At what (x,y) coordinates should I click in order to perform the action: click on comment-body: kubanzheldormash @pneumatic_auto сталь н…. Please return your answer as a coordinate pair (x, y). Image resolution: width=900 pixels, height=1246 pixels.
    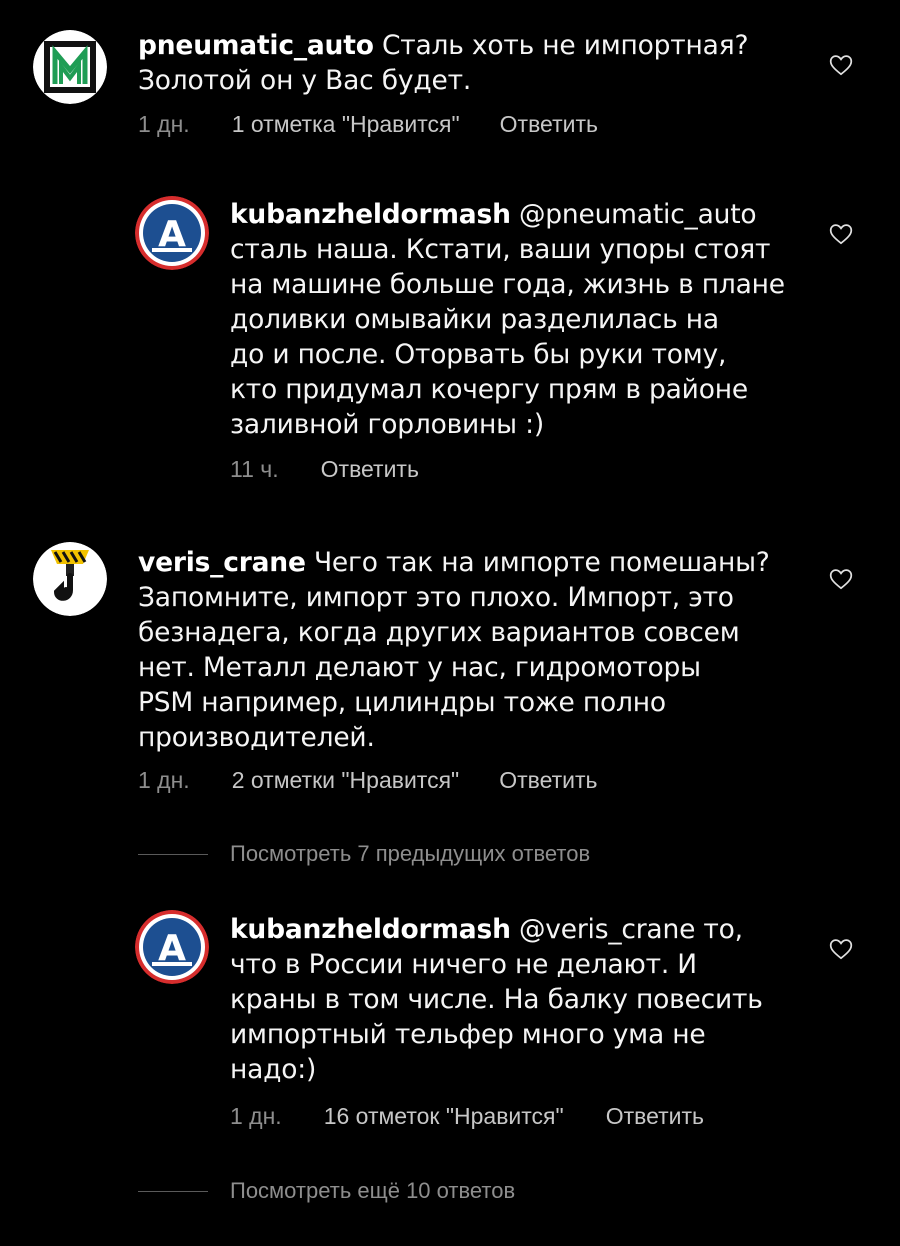
    Looking at the image, I should click on (520, 319).